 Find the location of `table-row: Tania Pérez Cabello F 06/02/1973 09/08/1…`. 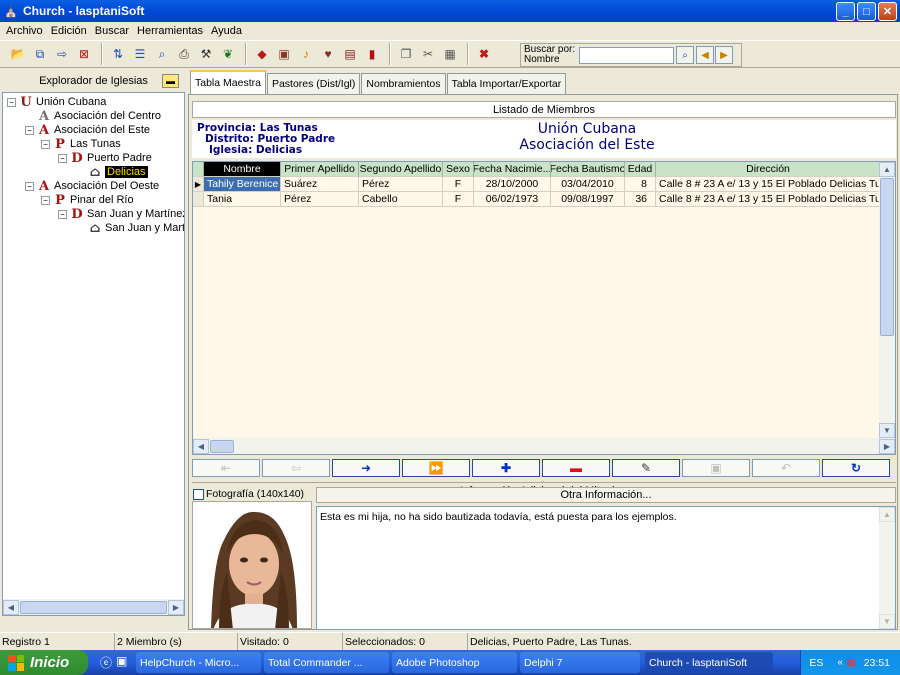

table-row: Tania Pérez Cabello F 06/02/1973 09/08/1… is located at coordinates (537, 199).